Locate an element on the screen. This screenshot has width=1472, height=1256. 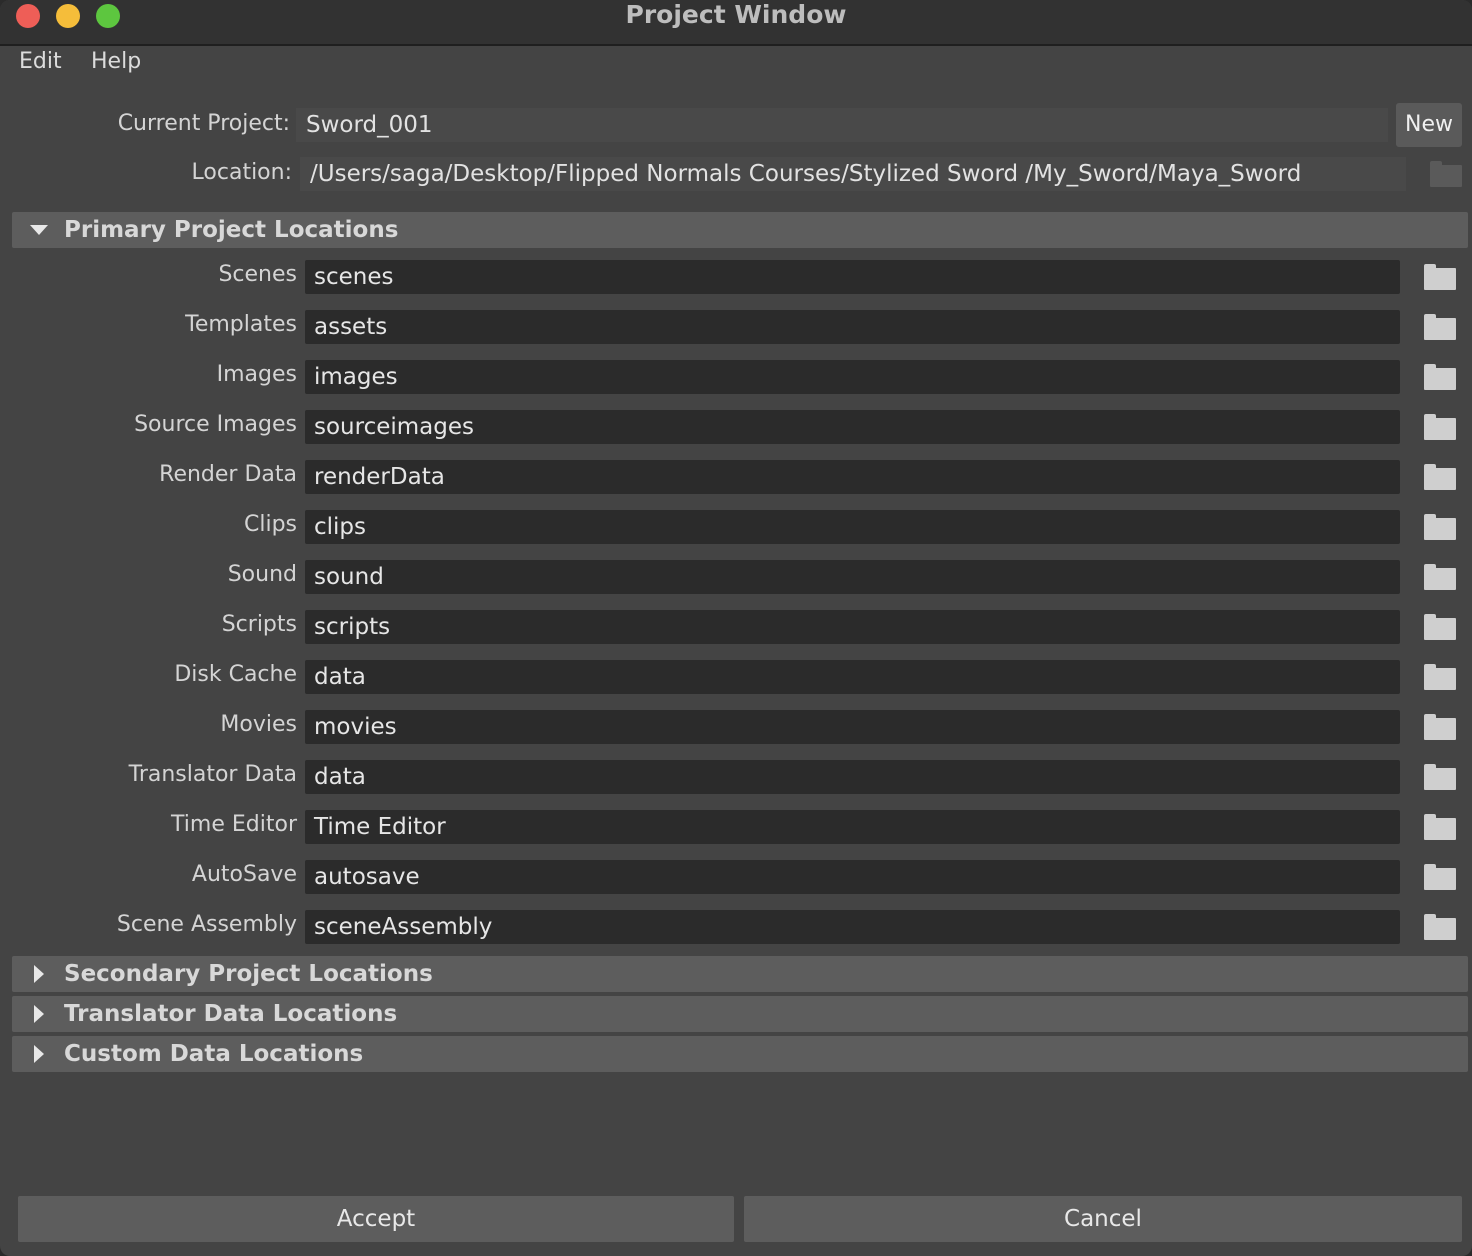
row-label-render-data: Render Data is located at coordinates (228, 474).